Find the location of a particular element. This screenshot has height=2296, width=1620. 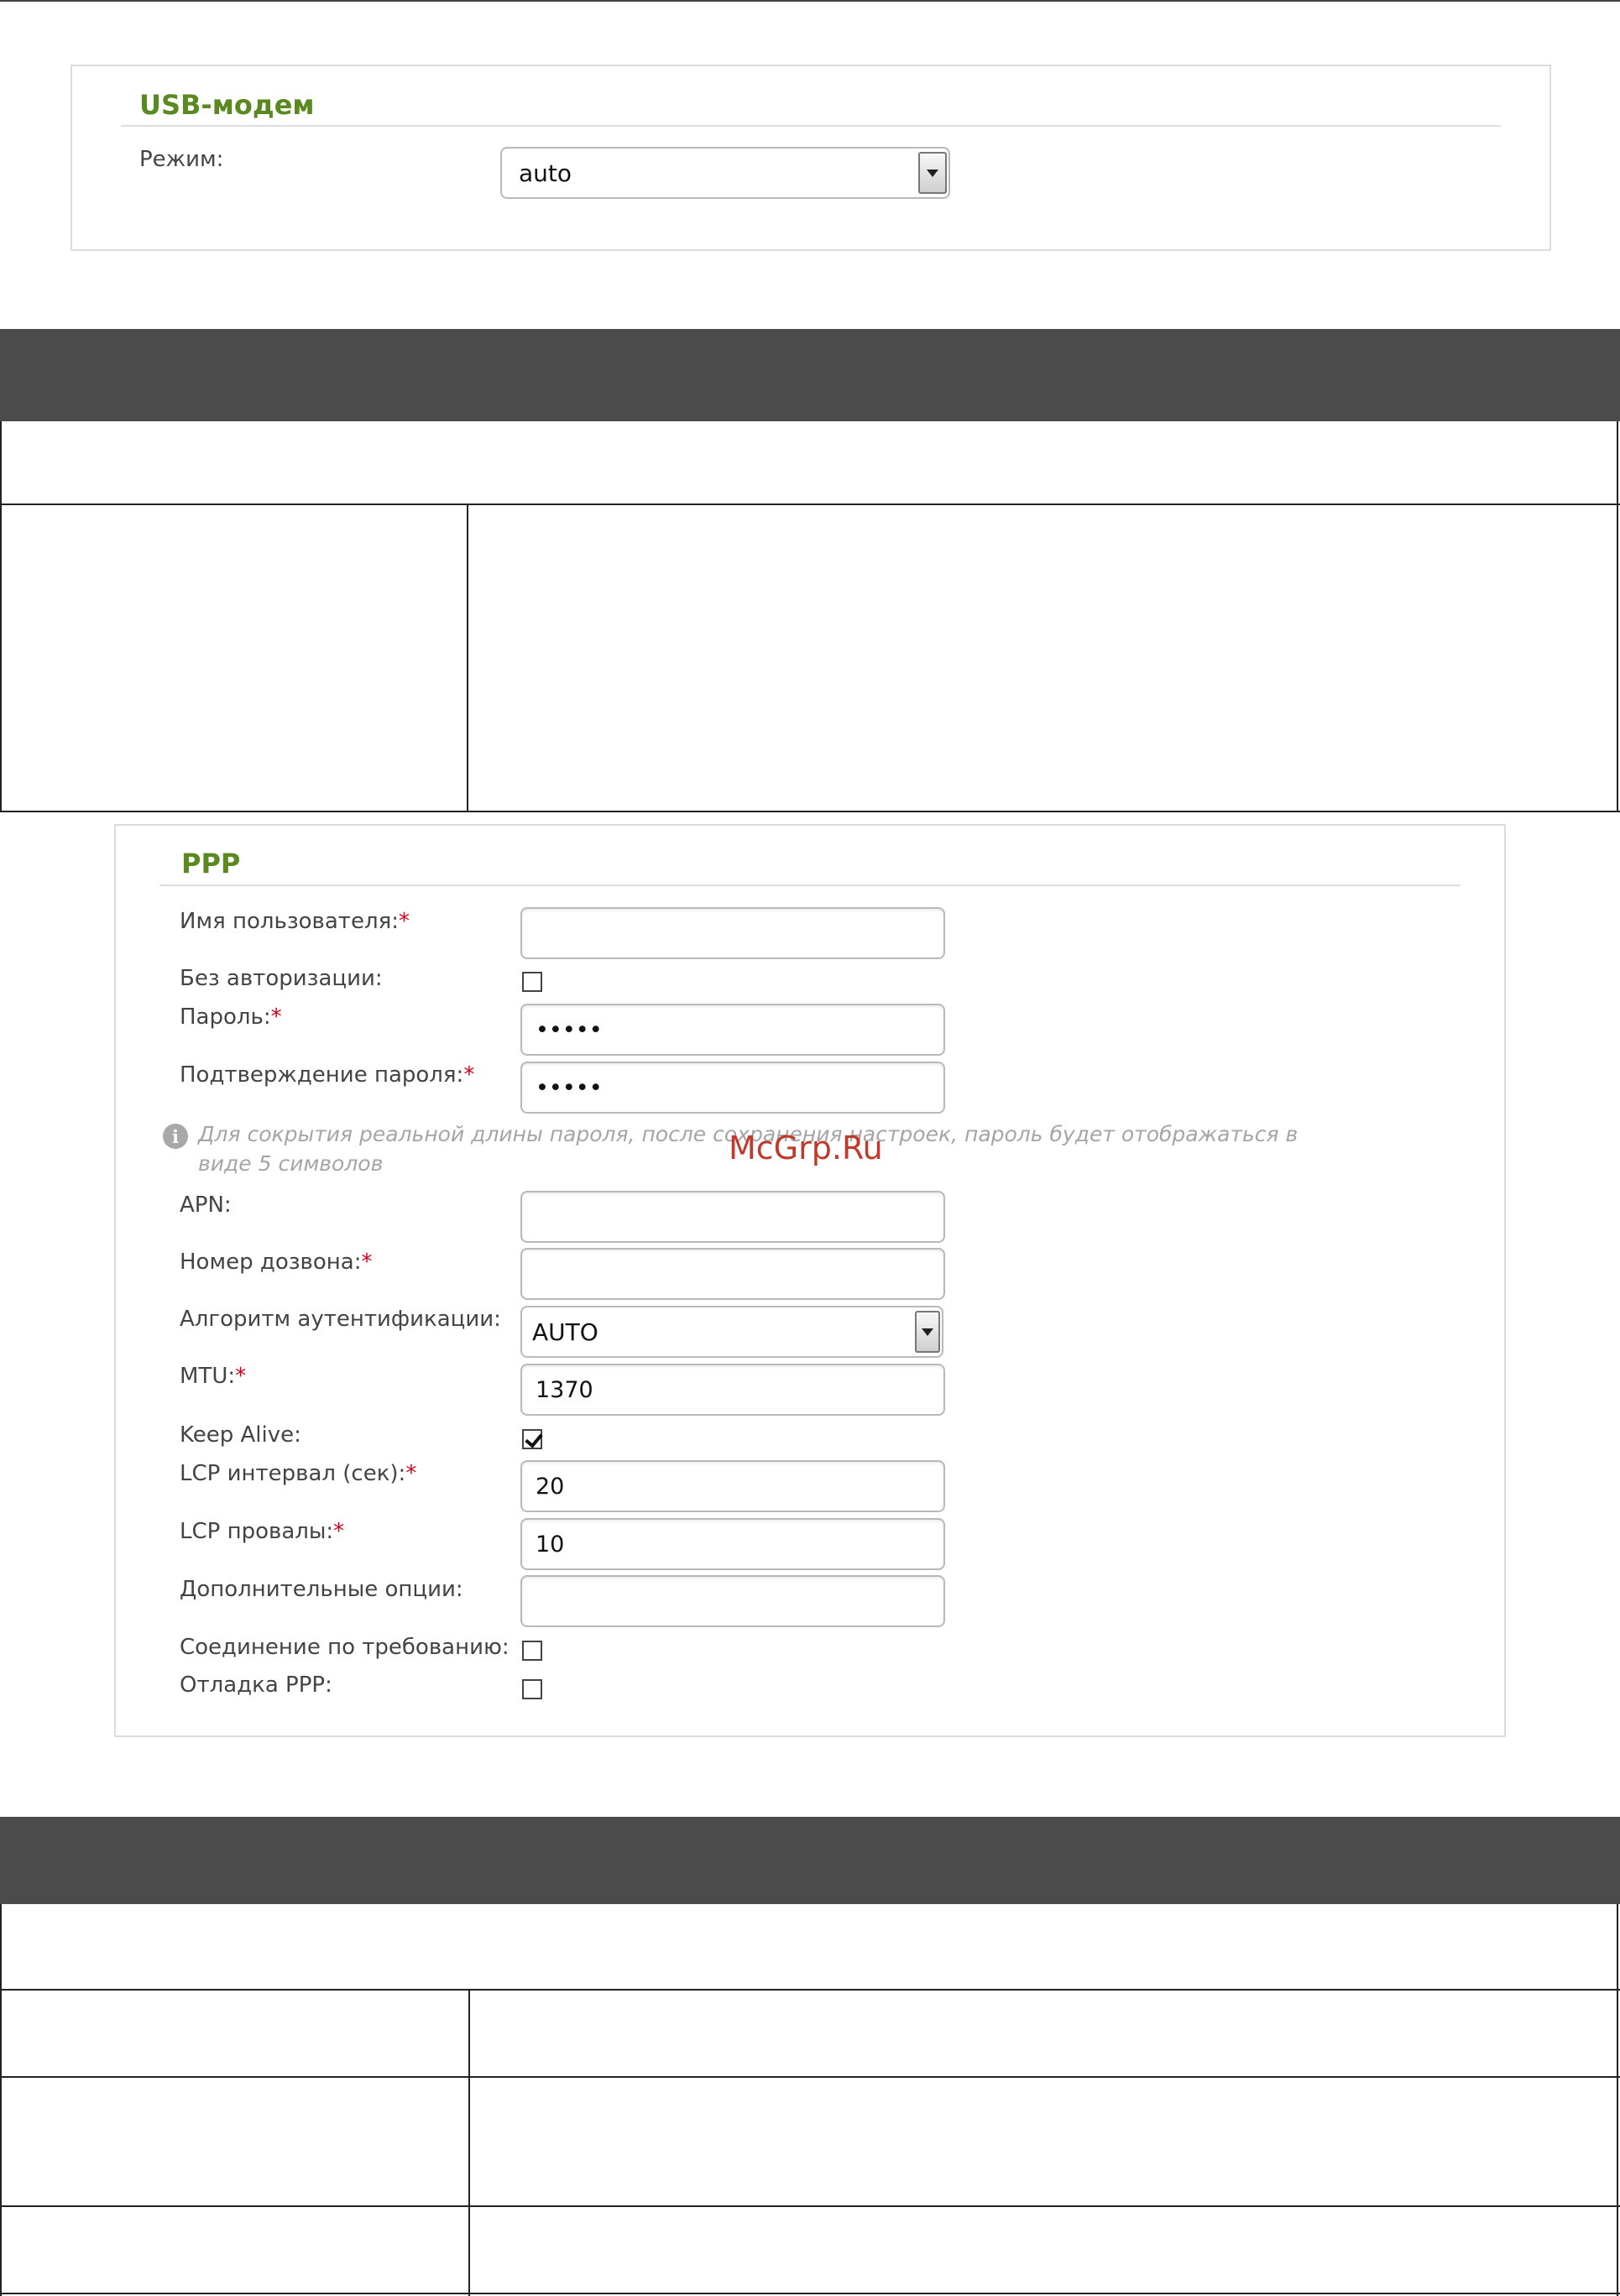

table2-header is located at coordinates (810, 1860).